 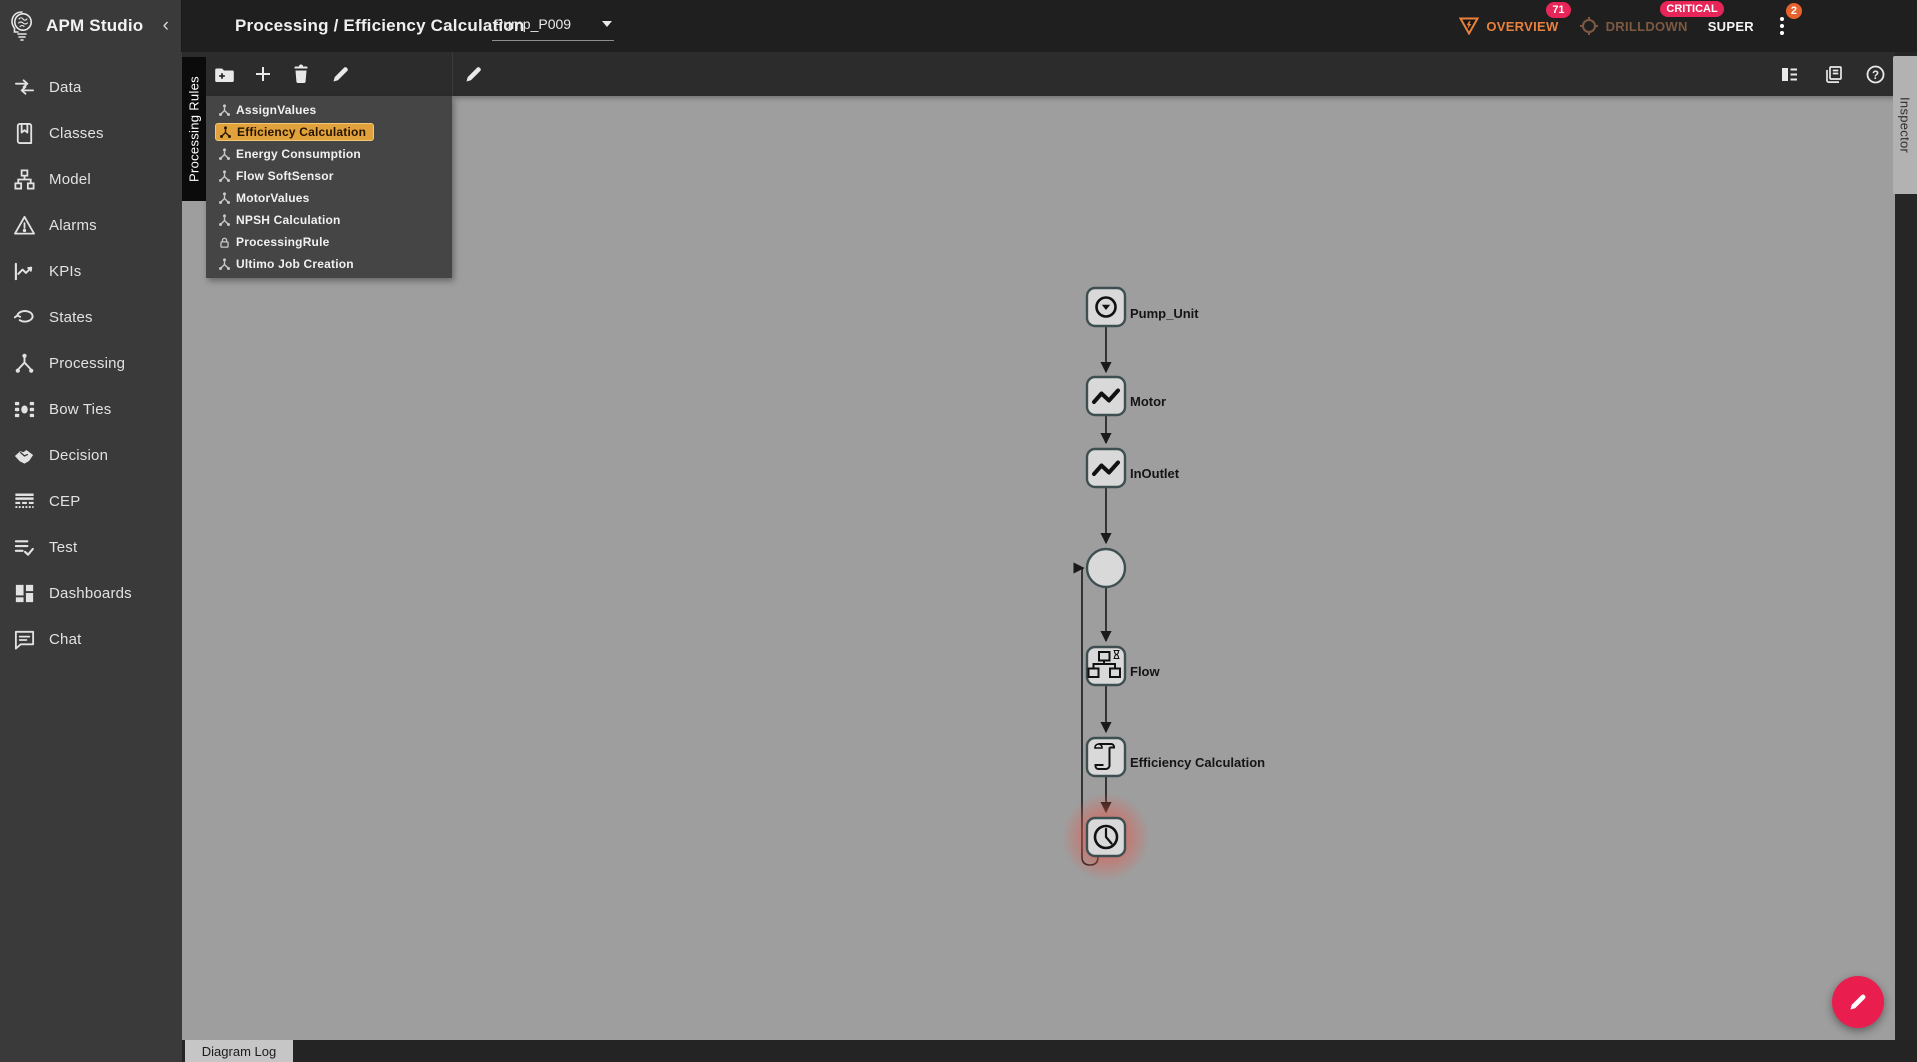 I want to click on node-label: InOutlet, so click(x=1155, y=473).